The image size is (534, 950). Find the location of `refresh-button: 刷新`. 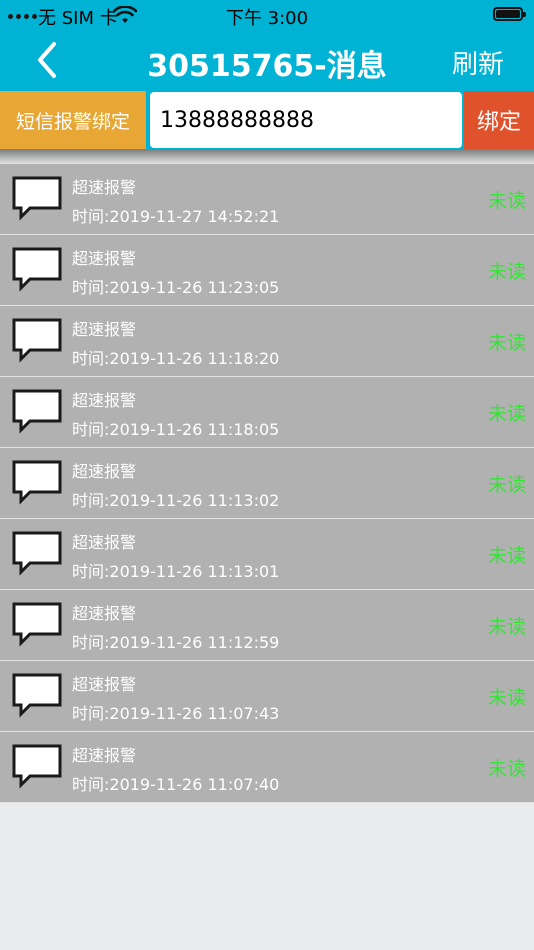

refresh-button: 刷新 is located at coordinates (478, 62).